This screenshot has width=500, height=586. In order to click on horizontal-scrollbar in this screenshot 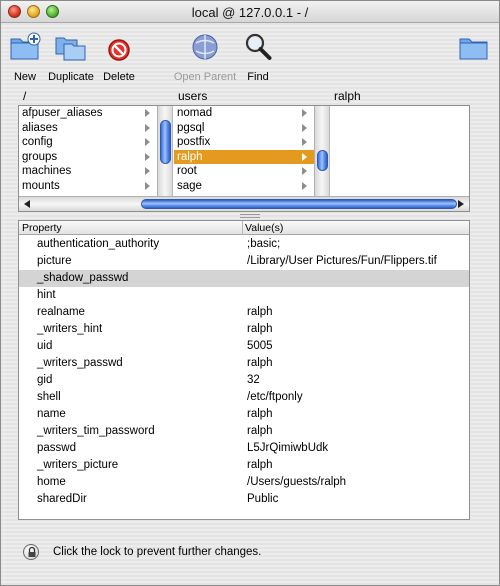, I will do `click(244, 203)`.